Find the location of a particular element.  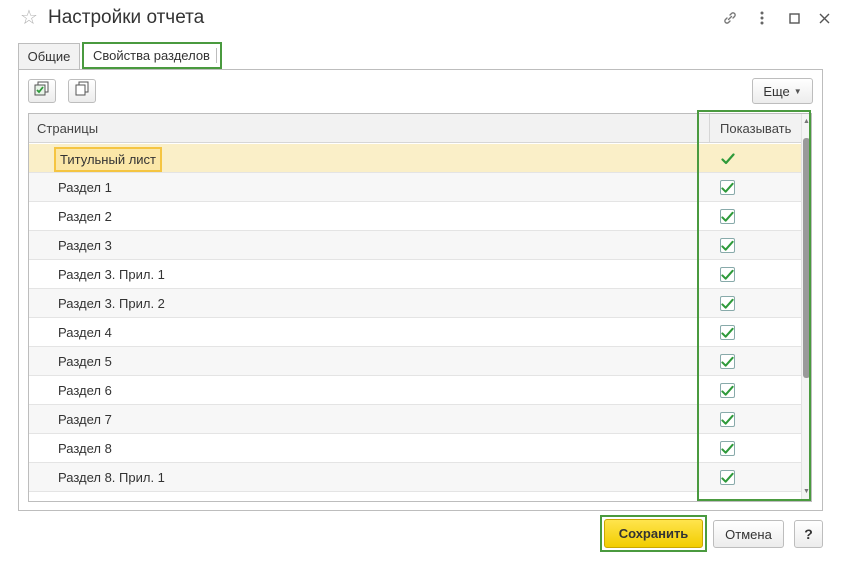

help-button: ? is located at coordinates (808, 534).